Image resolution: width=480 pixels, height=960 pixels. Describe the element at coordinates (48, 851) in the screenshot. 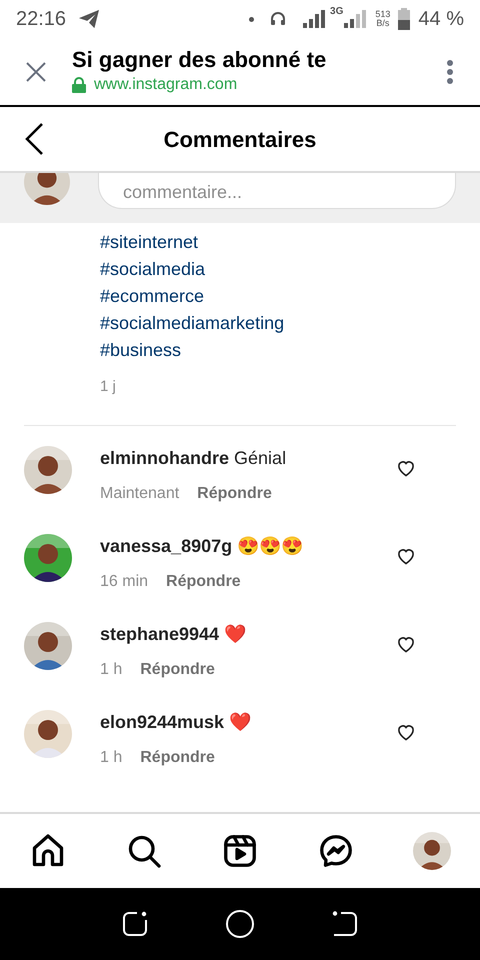

I see `home-icon` at that location.